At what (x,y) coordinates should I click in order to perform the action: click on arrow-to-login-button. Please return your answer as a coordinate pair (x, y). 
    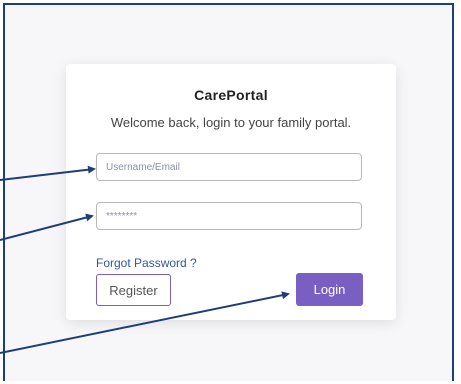
    Looking at the image, I should click on (145, 322).